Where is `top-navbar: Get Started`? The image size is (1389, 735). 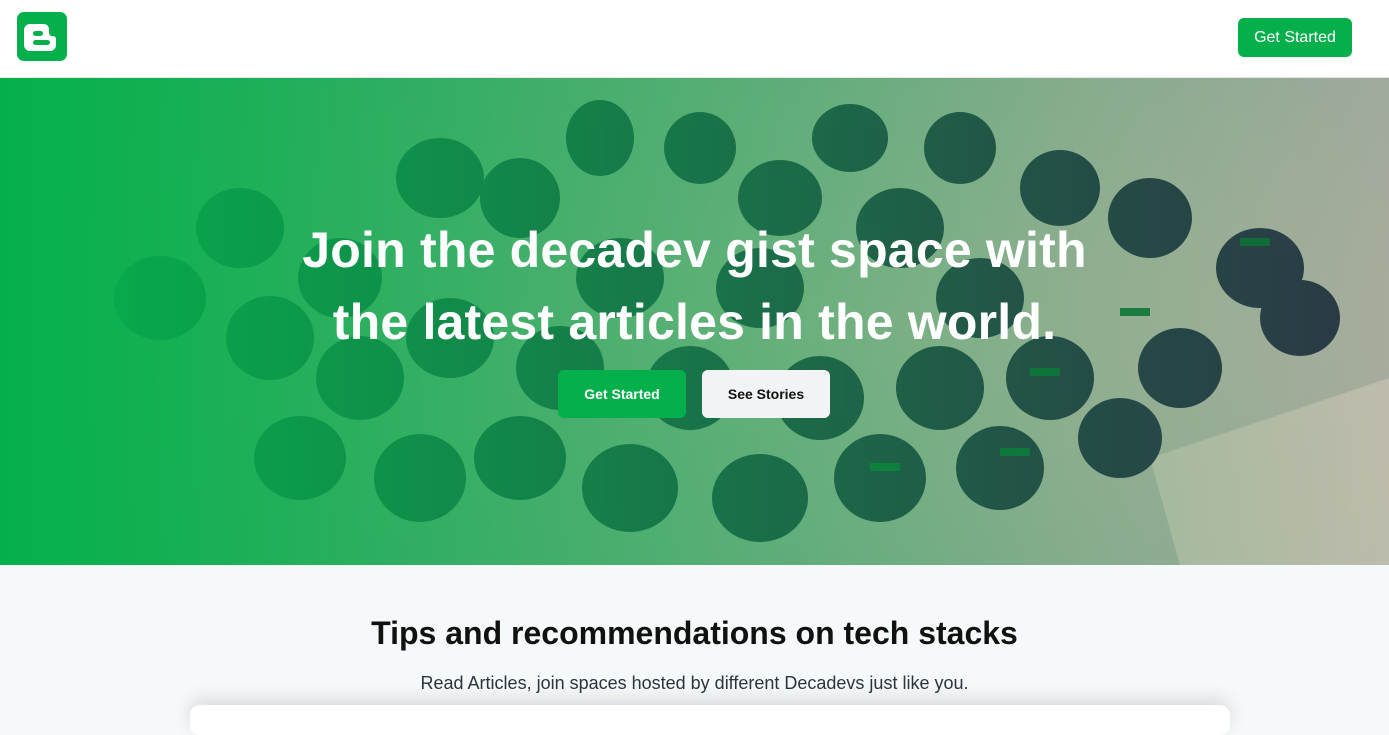 top-navbar: Get Started is located at coordinates (694, 39).